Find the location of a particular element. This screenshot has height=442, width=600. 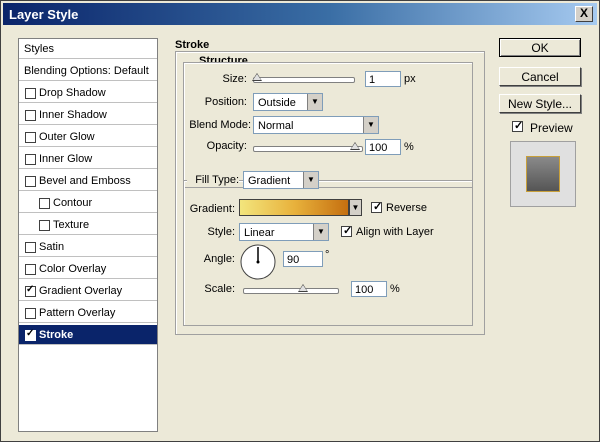

window-title: Layer Style is located at coordinates (44, 14).